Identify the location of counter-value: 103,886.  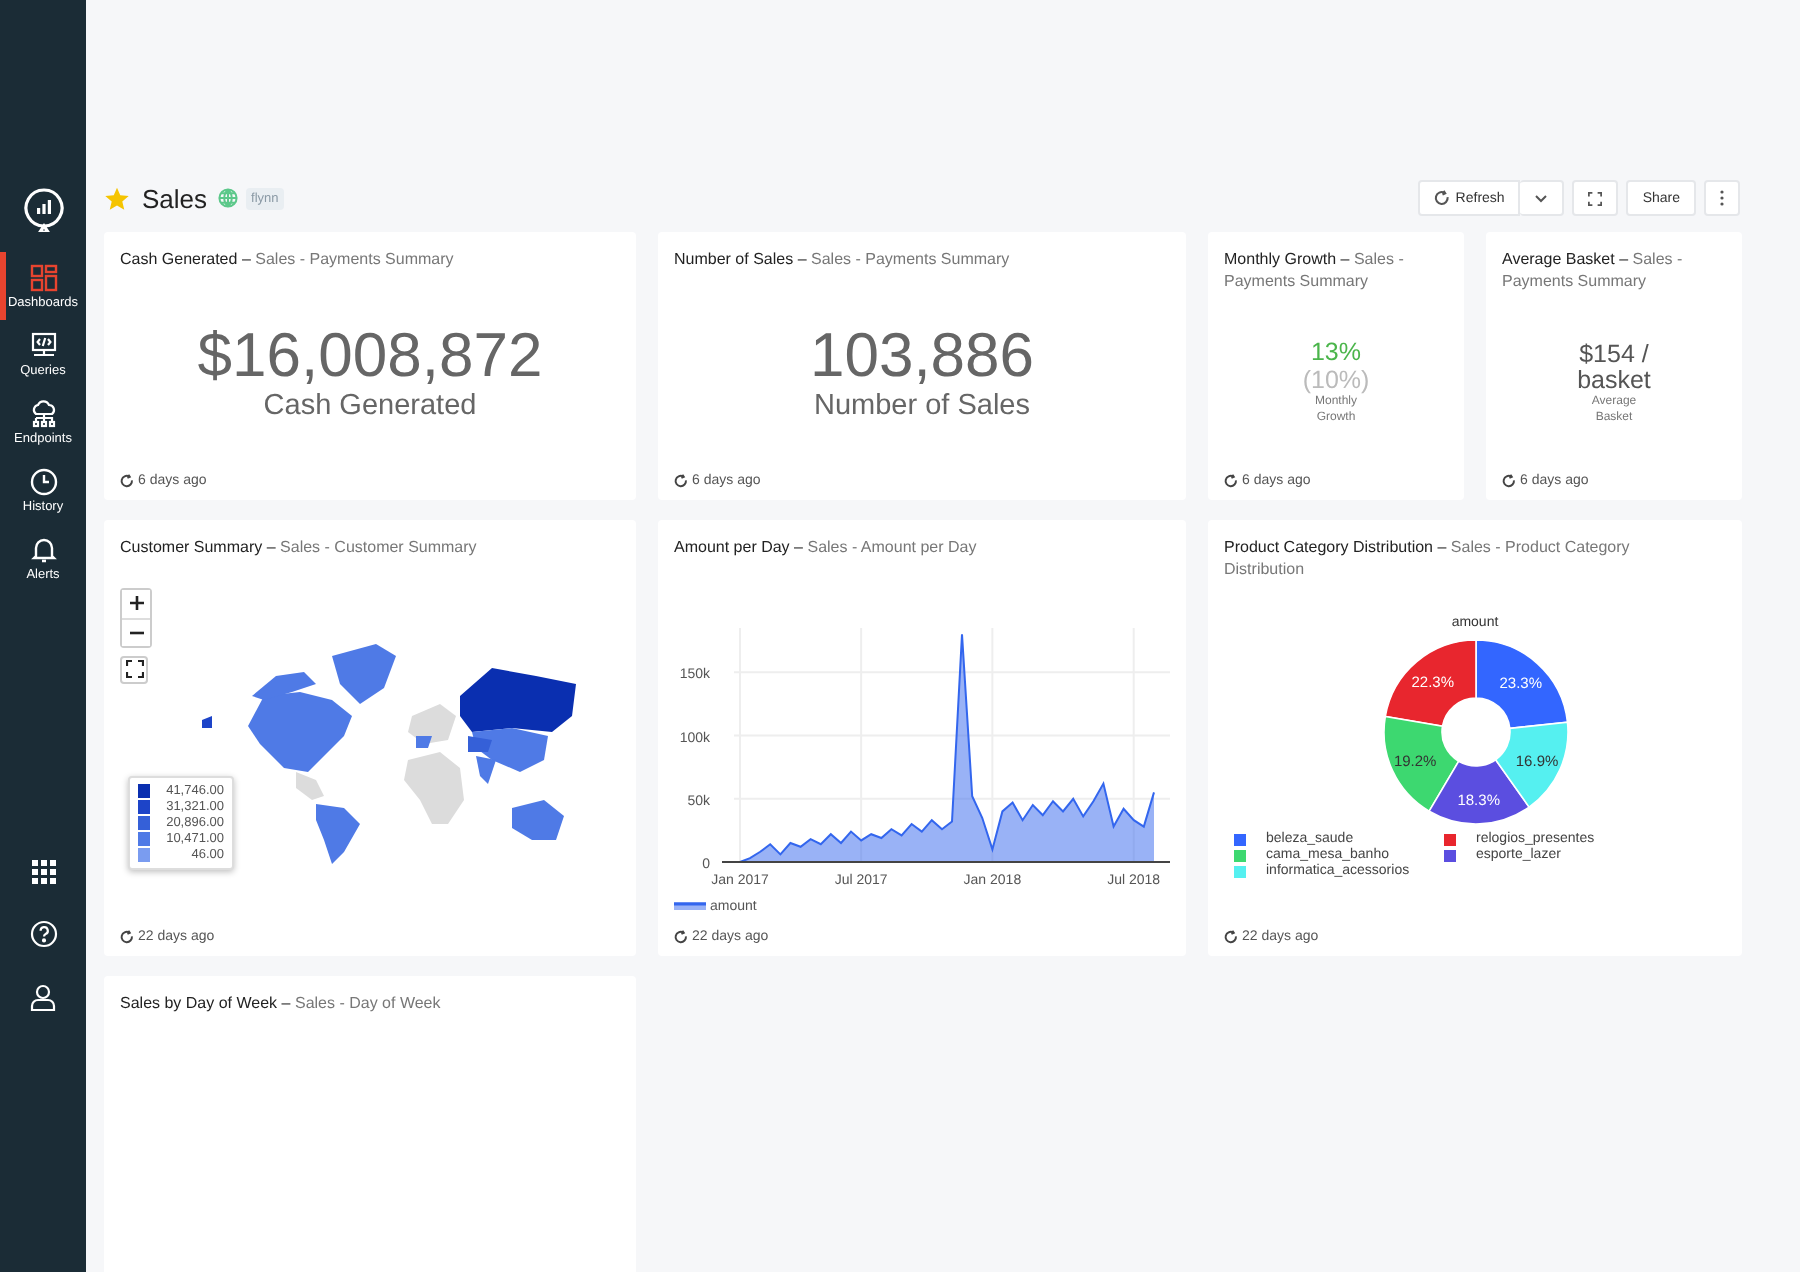
(922, 356).